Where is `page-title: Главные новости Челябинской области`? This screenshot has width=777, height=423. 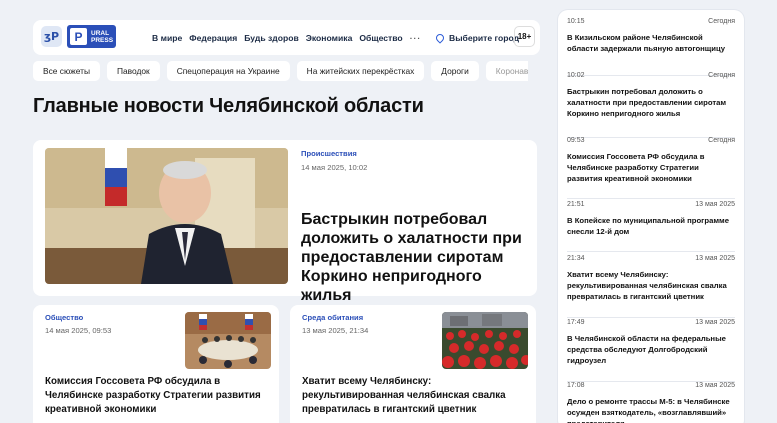
page-title: Главные новости Челябинской области is located at coordinates (228, 106).